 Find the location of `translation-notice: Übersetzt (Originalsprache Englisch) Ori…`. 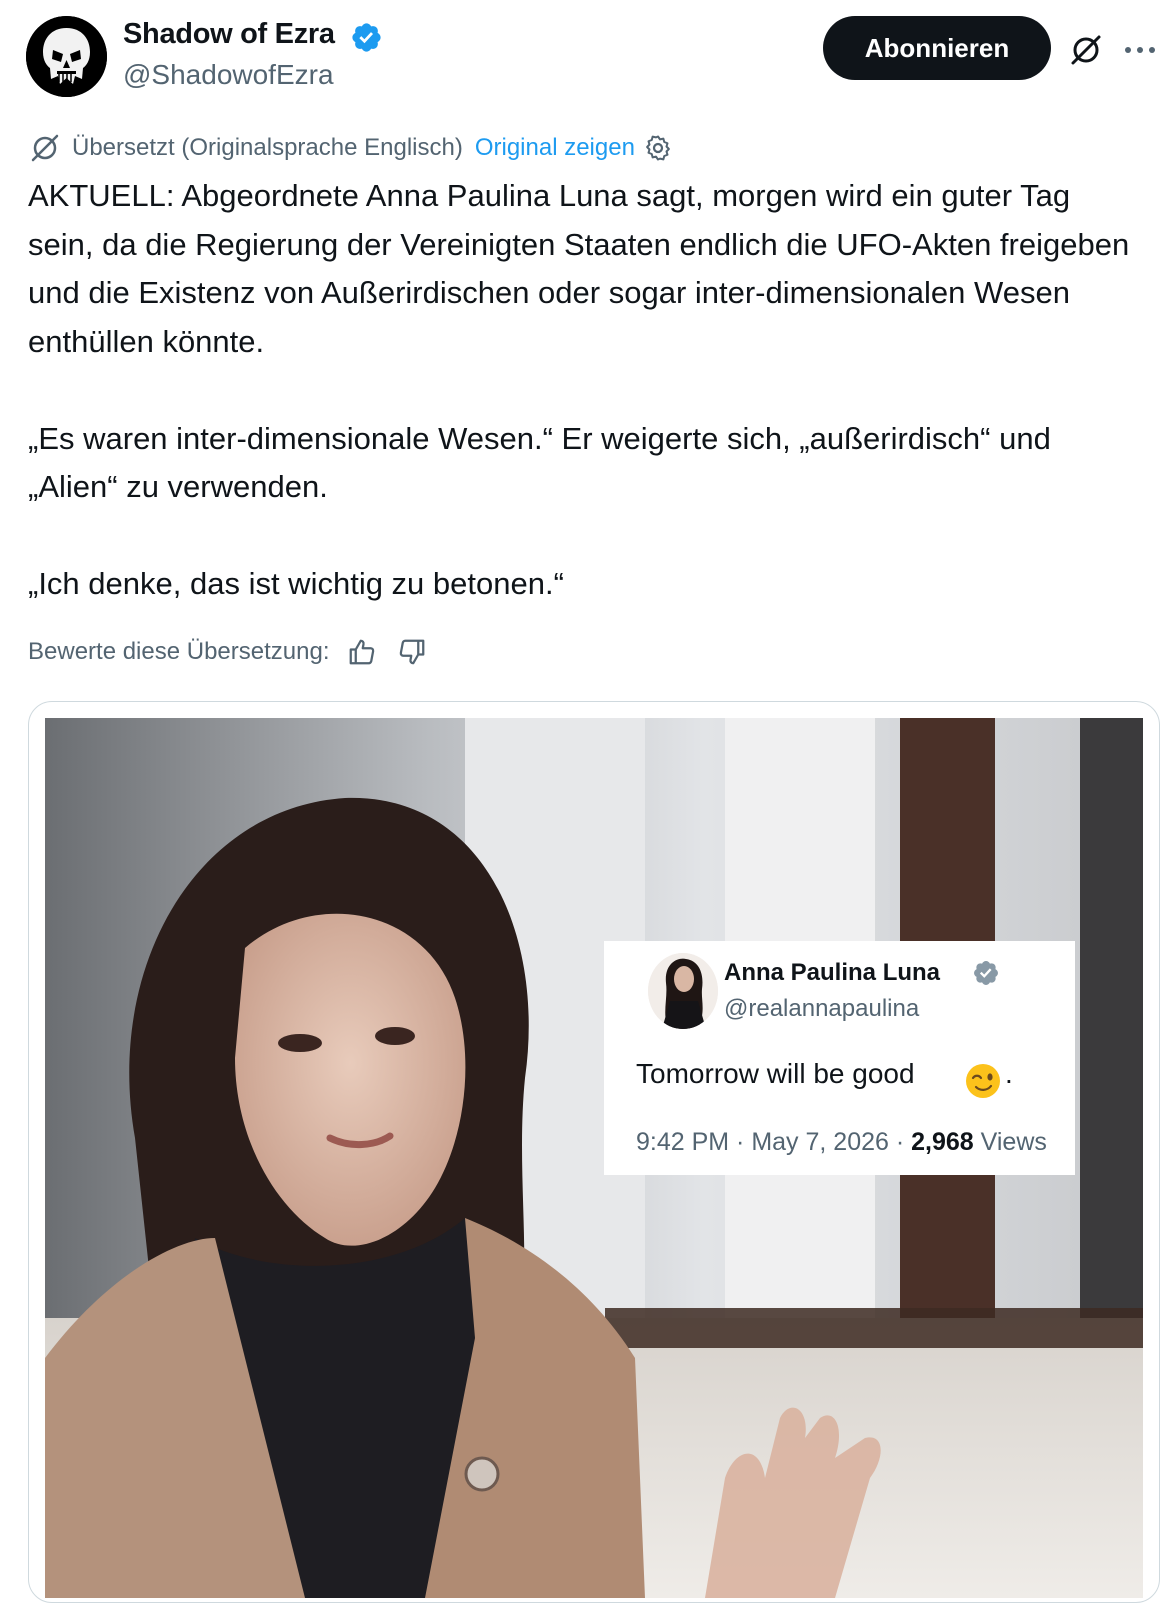

translation-notice: Übersetzt (Originalsprache Englisch) Ori… is located at coordinates (350, 148).